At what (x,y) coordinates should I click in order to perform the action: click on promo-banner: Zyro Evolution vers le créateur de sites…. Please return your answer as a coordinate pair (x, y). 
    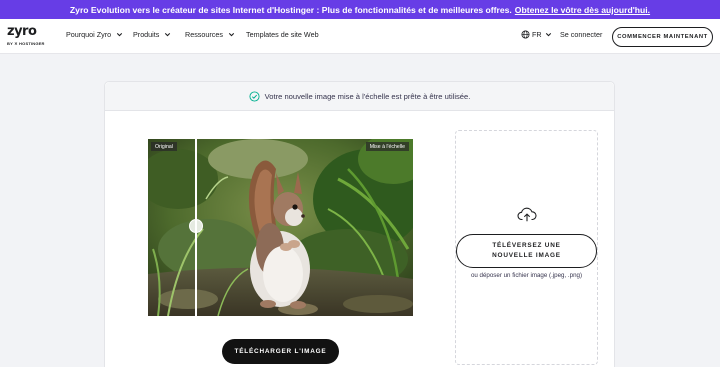
    Looking at the image, I should click on (360, 9).